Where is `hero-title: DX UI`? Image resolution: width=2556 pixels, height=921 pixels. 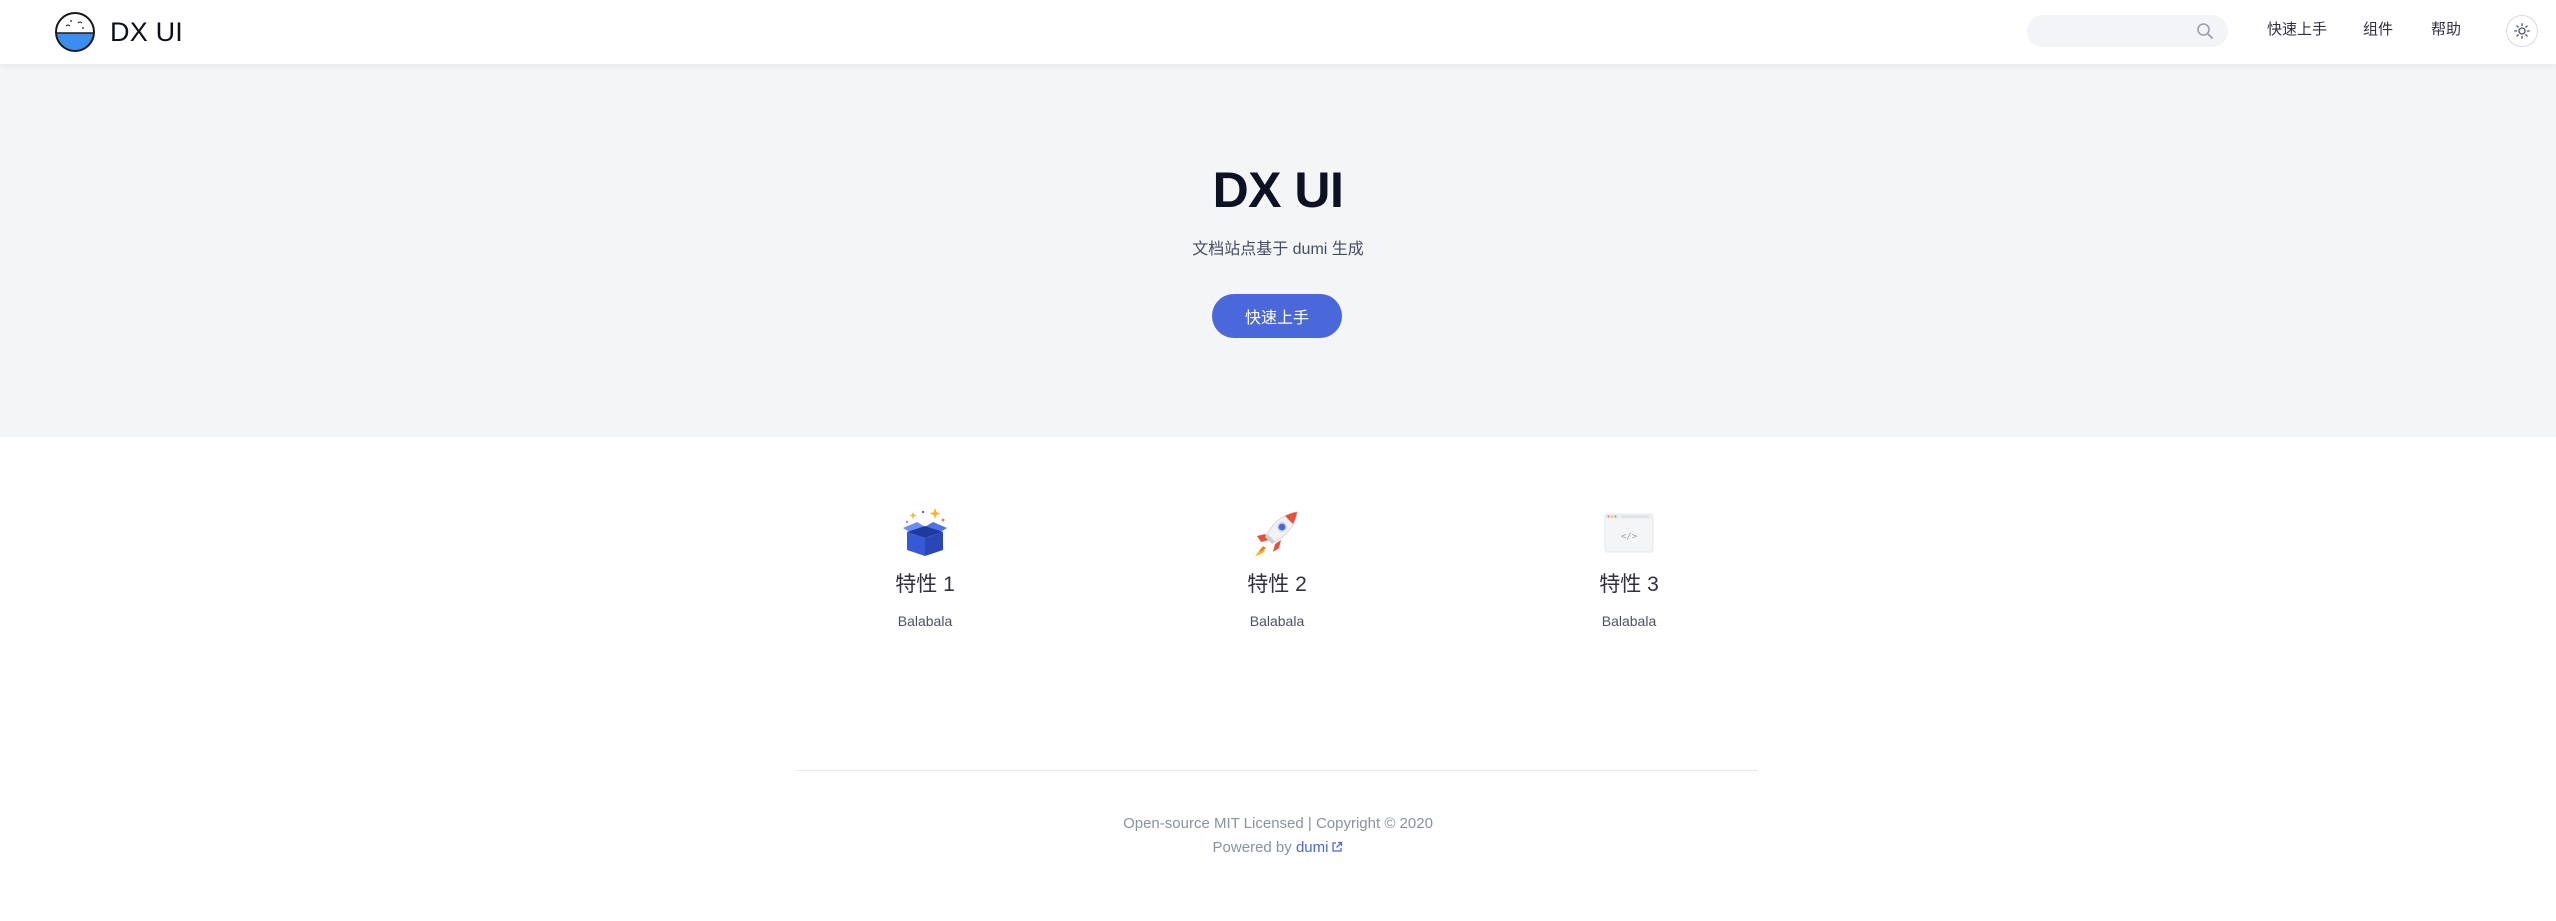
hero-title: DX UI is located at coordinates (1278, 190).